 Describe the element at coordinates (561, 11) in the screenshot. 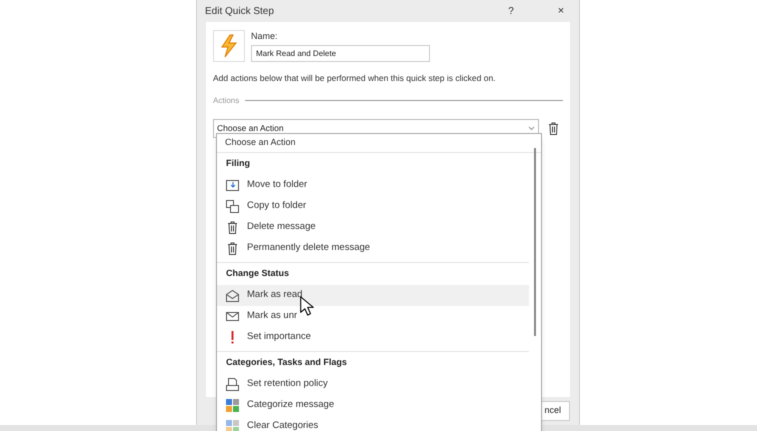

I see `close-button: ×` at that location.